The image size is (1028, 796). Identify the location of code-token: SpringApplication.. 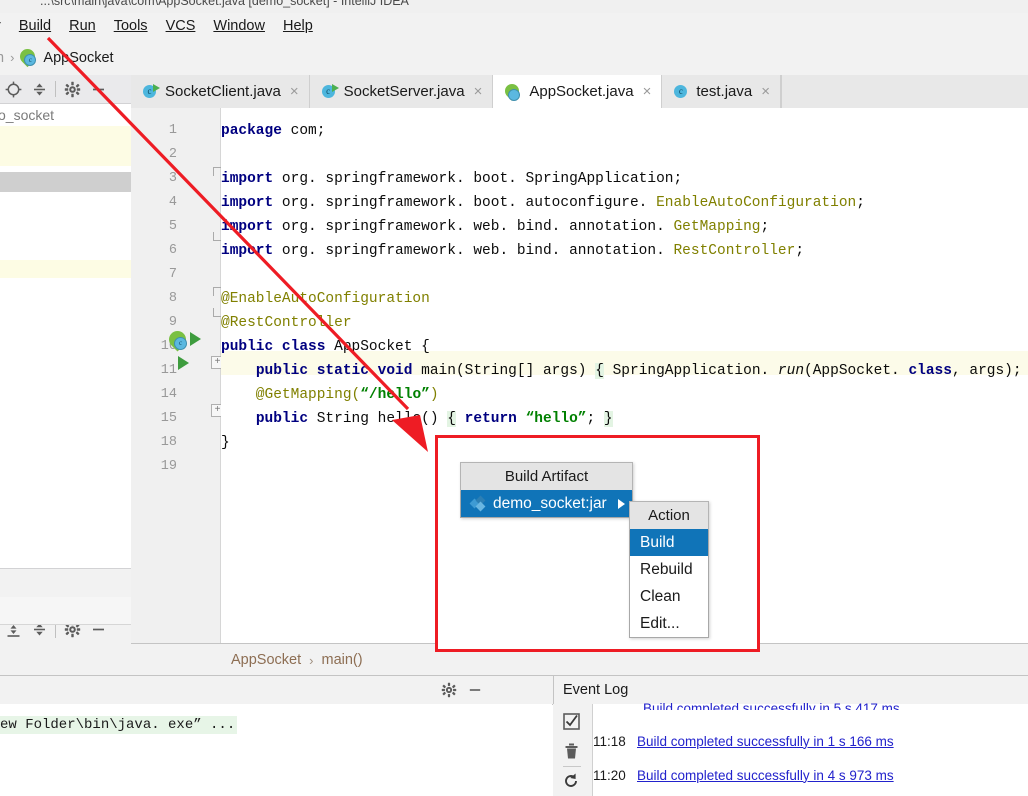
(690, 371).